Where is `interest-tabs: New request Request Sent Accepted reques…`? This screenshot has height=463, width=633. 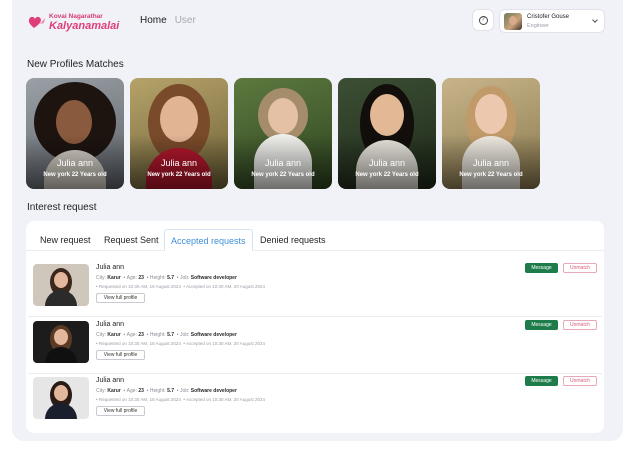
interest-tabs: New request Request Sent Accepted reques… is located at coordinates (315, 240).